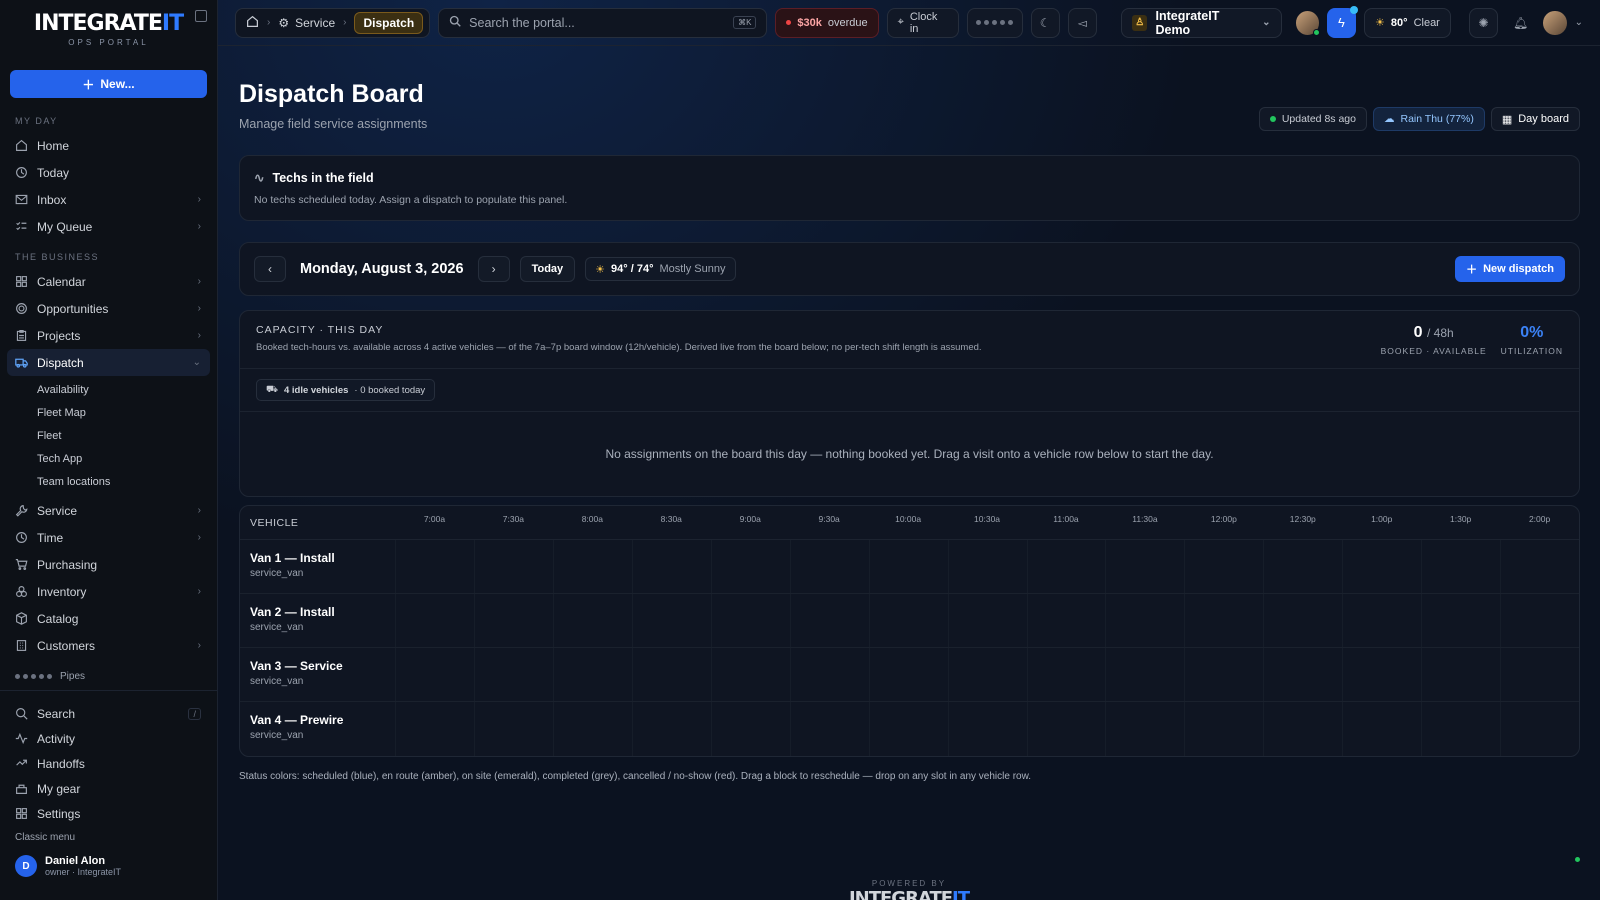 This screenshot has width=1600, height=900. Describe the element at coordinates (389, 22) in the screenshot. I see `breadcrumb-current: Dispatch` at that location.